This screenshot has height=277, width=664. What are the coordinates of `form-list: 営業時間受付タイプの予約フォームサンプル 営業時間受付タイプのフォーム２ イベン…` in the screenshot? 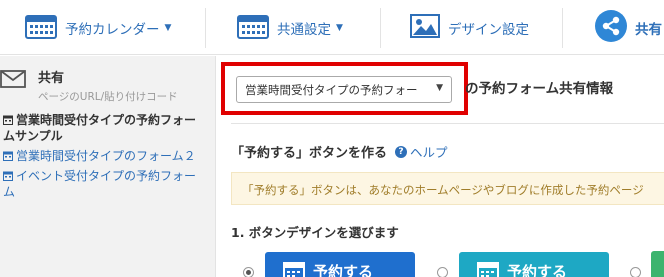 It's located at (108, 158).